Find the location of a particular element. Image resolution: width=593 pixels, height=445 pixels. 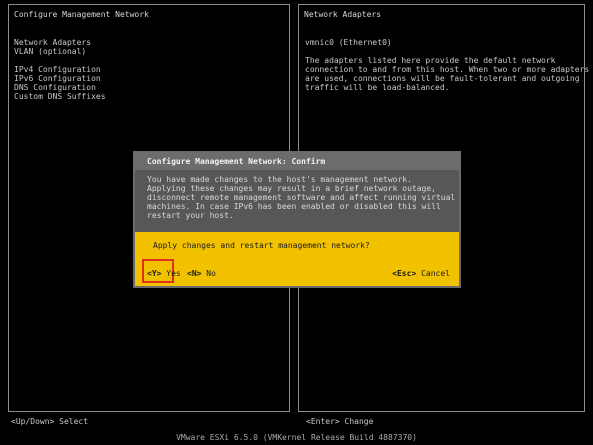

cancel-button: <Esc> Cancel is located at coordinates (421, 273).